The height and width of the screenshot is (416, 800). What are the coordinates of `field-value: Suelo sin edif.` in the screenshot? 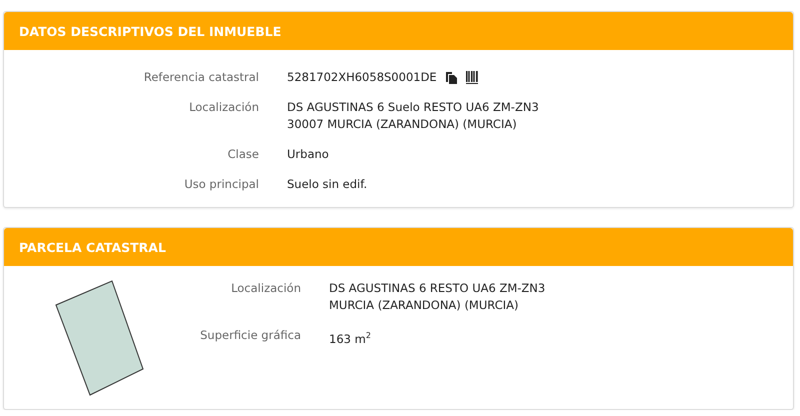 It's located at (327, 184).